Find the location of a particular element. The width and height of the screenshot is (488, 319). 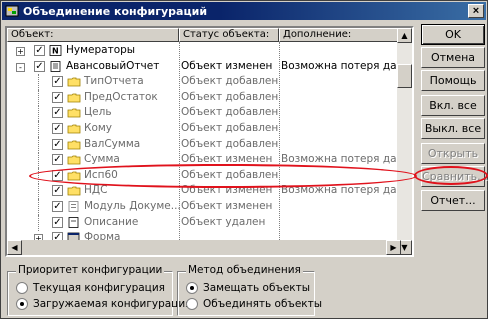

arrow-up-icon: ▲ is located at coordinates (404, 35).